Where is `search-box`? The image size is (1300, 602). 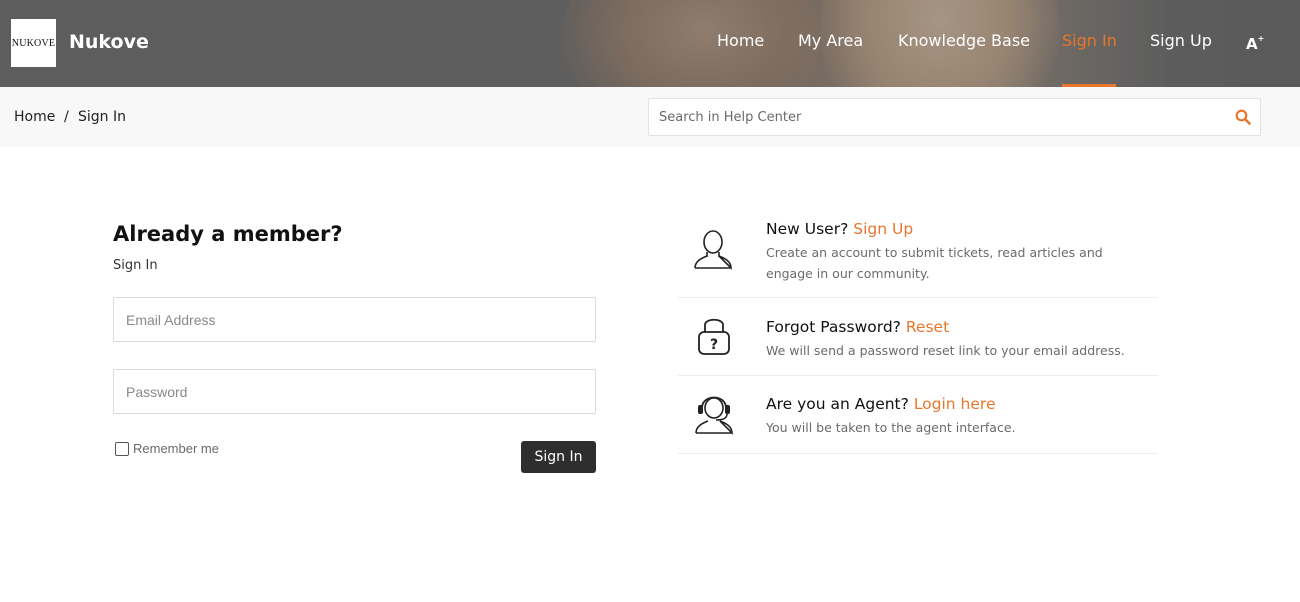
search-box is located at coordinates (954, 117).